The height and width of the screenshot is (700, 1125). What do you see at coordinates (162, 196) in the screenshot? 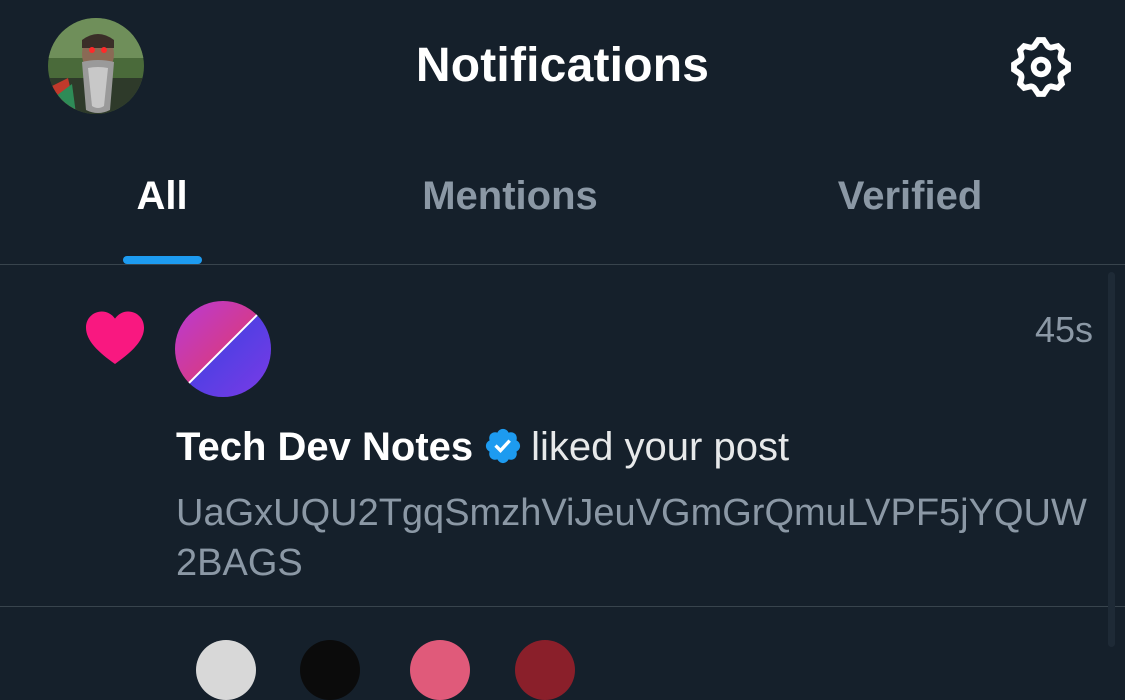
I see `tab-label: All` at bounding box center [162, 196].